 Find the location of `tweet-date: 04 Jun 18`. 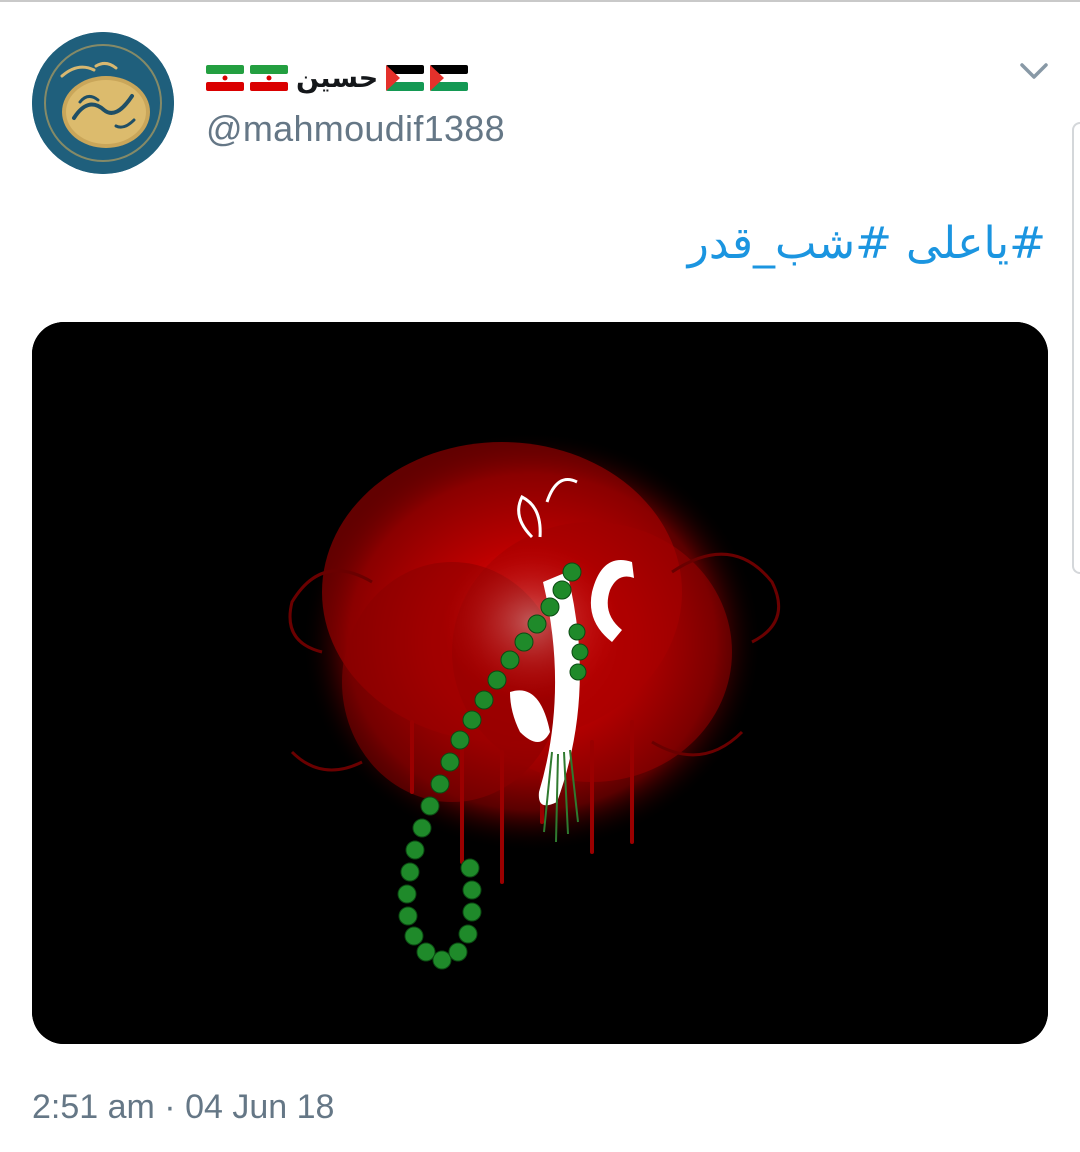

tweet-date: 04 Jun 18 is located at coordinates (260, 1107).